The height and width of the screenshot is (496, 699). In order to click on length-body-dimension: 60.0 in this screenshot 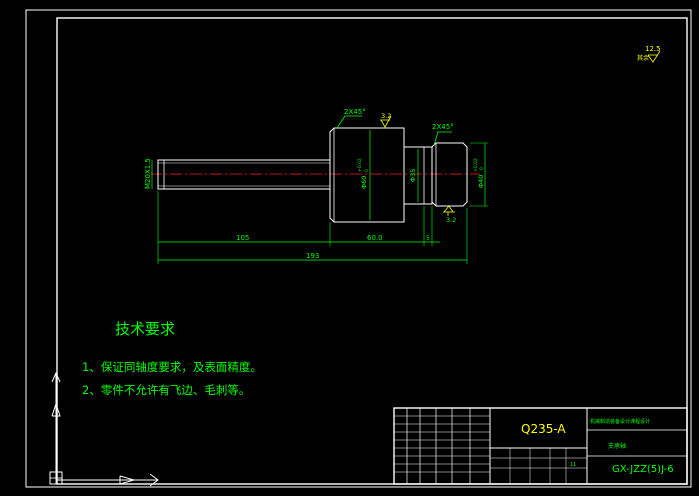, I will do `click(375, 238)`.